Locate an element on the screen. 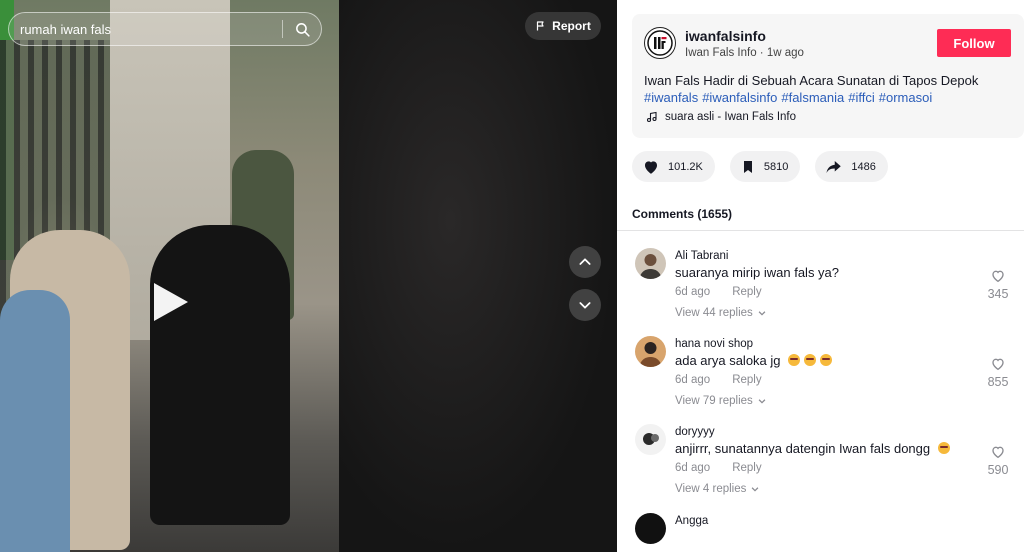  comment-like-count: 345 is located at coordinates (998, 294).